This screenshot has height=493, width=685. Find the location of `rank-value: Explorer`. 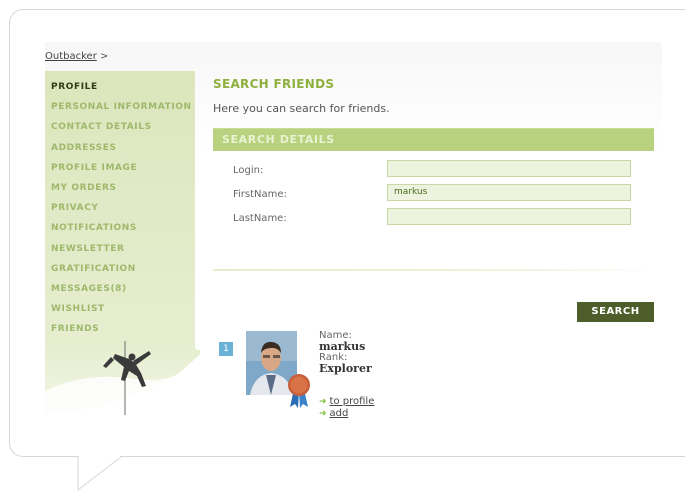

rank-value: Explorer is located at coordinates (345, 368).